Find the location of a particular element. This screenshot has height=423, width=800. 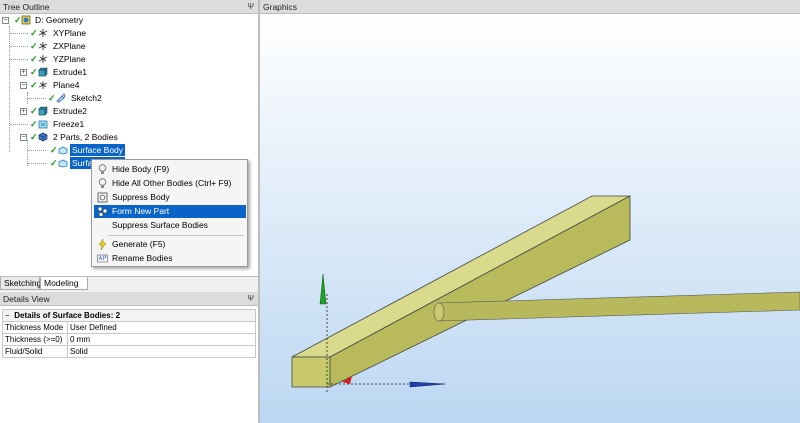

details-view-header: Details View Ψ is located at coordinates (129, 299).